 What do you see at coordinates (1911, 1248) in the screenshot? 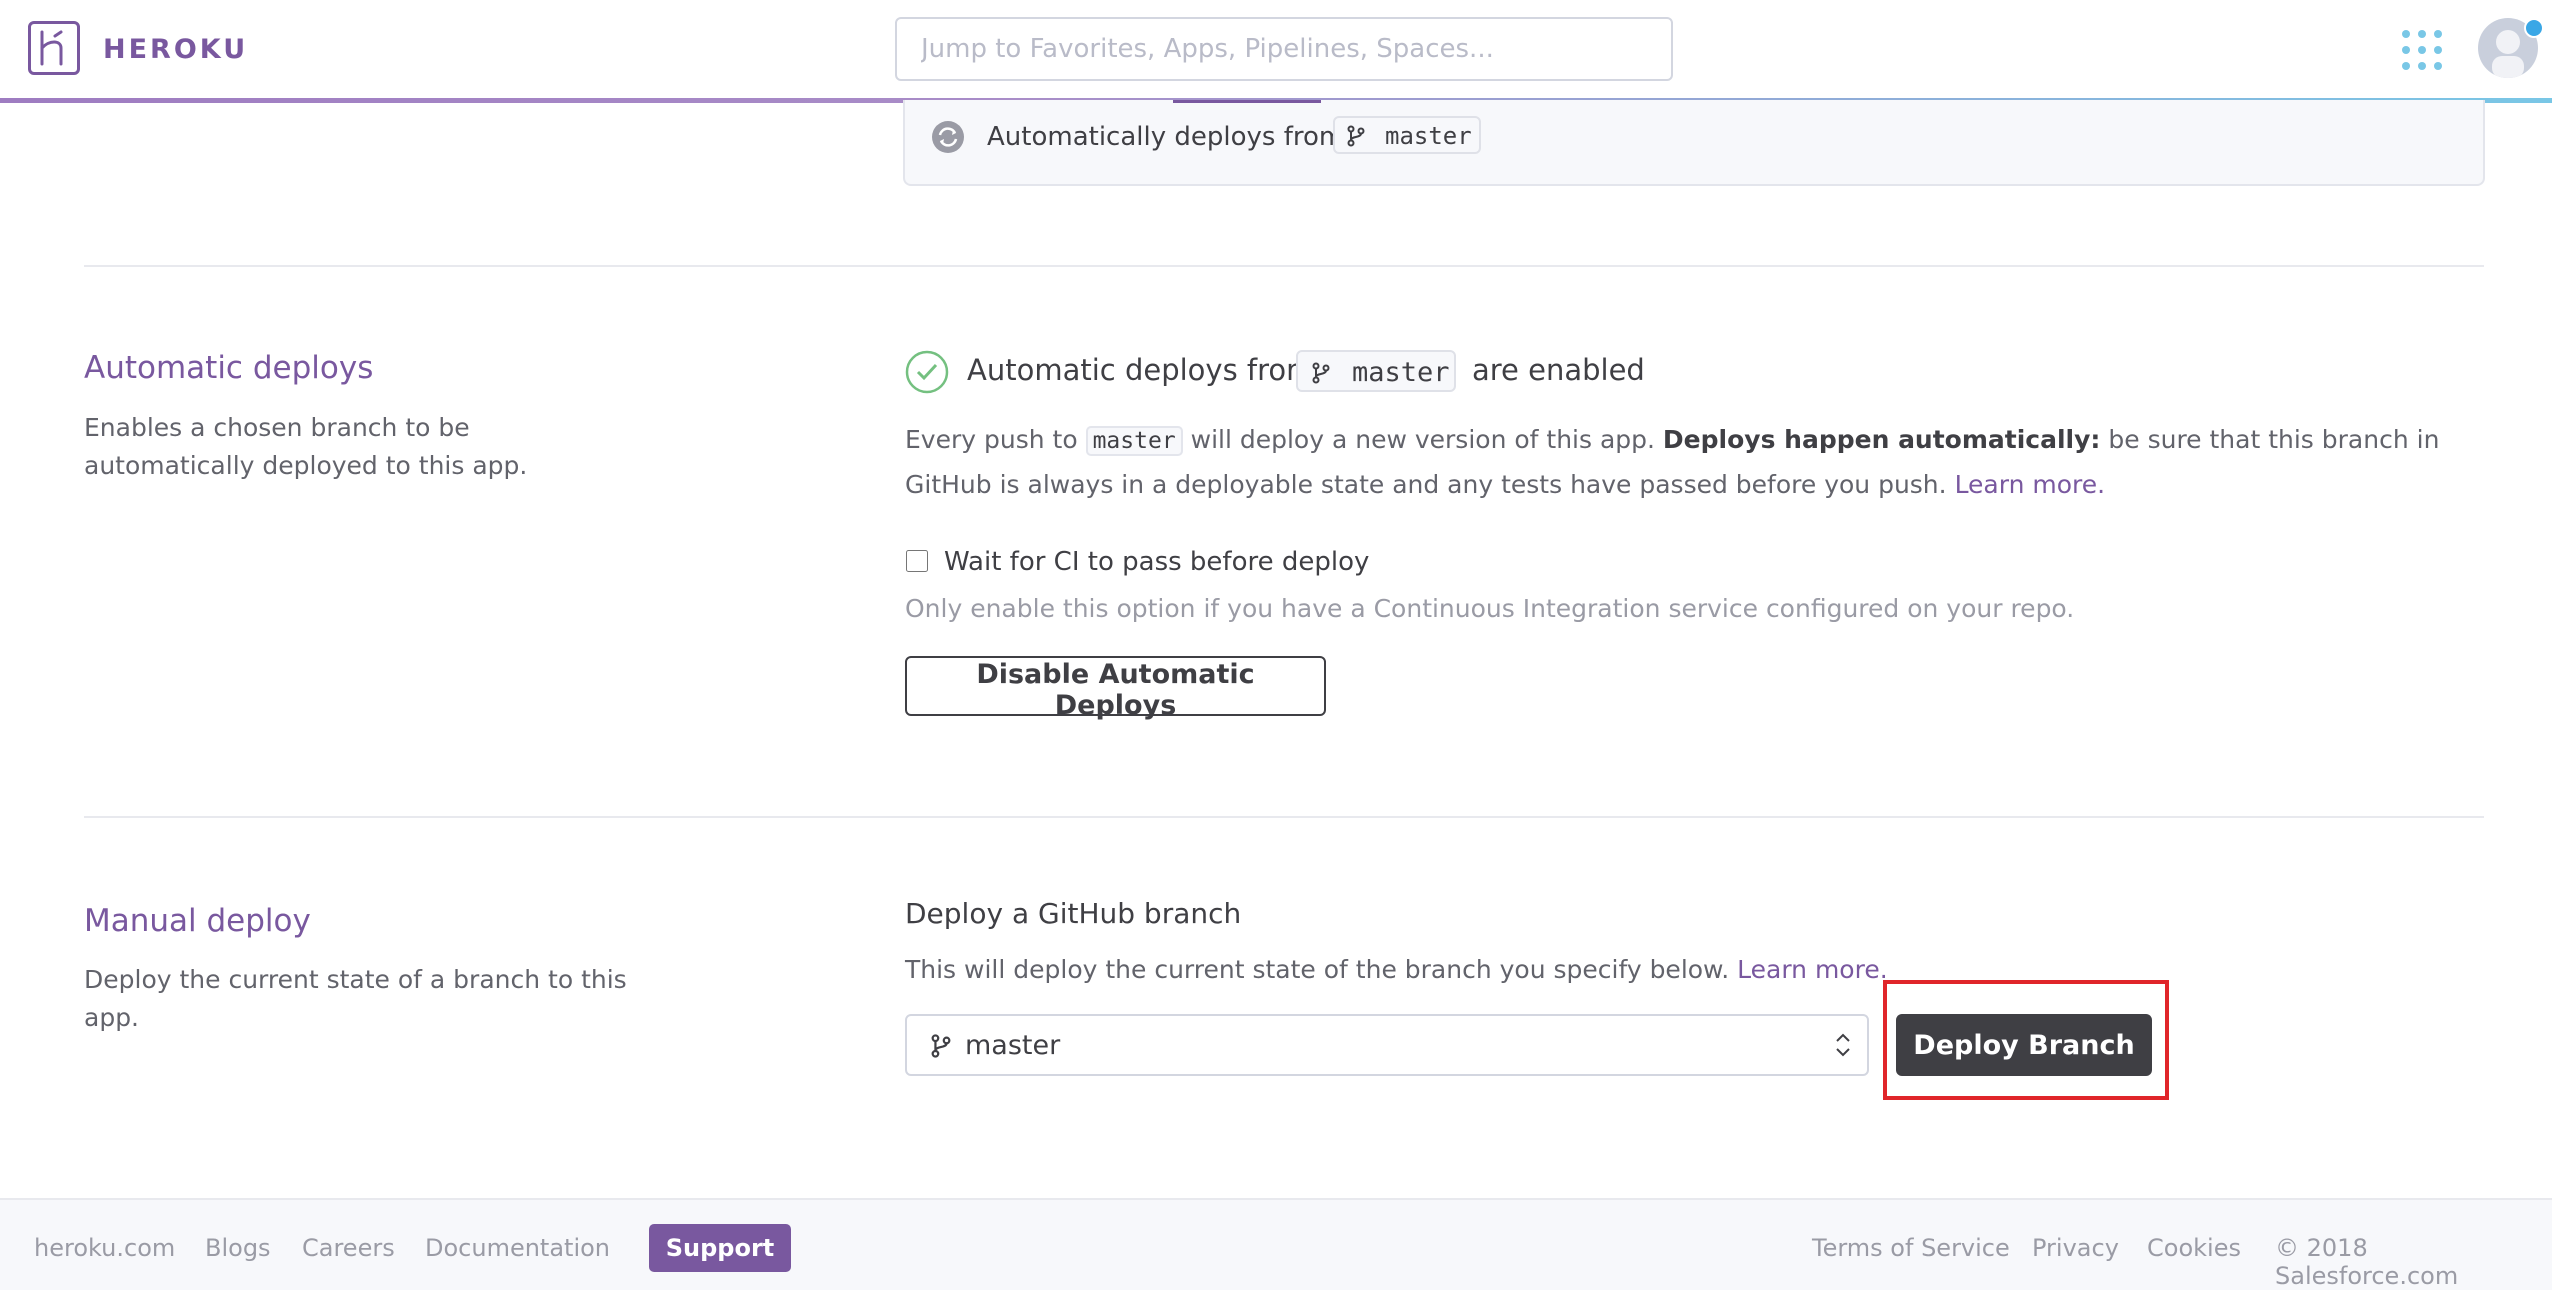
I see `footer-link-terms: Terms of Service` at bounding box center [1911, 1248].